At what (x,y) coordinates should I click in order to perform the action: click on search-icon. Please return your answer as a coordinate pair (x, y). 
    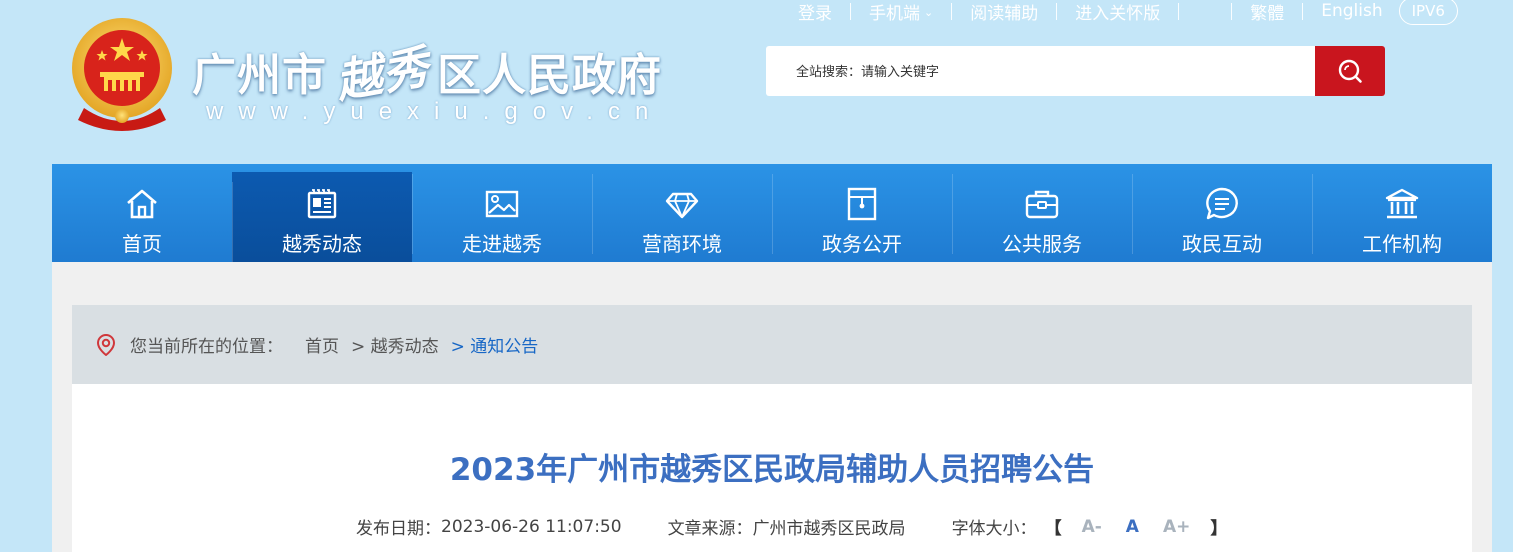
    Looking at the image, I should click on (1350, 71).